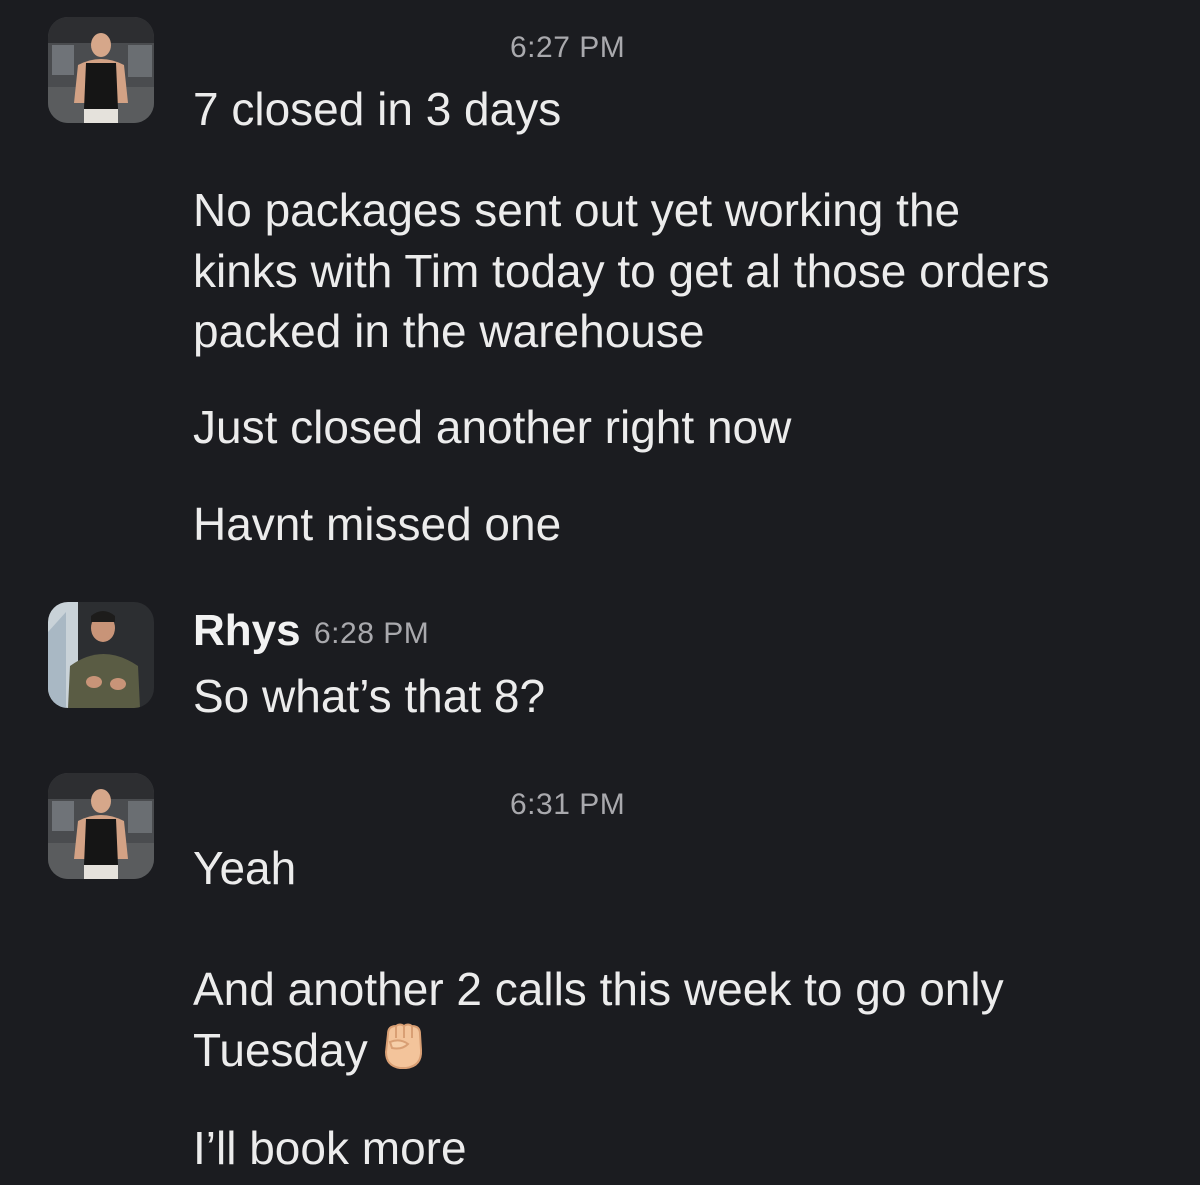  Describe the element at coordinates (568, 804) in the screenshot. I see `message-timestamp: 6:31 PM` at that location.